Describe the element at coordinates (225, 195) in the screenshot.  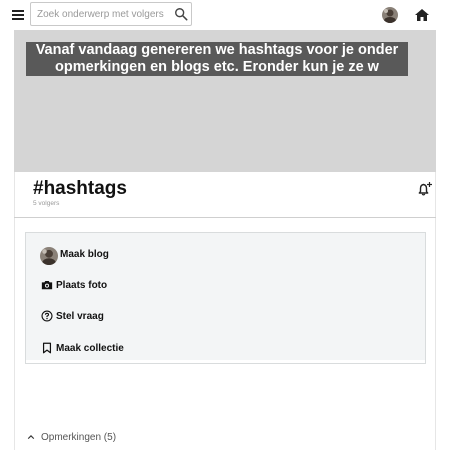
I see `topic-header: #hashtags 5 volgers` at that location.